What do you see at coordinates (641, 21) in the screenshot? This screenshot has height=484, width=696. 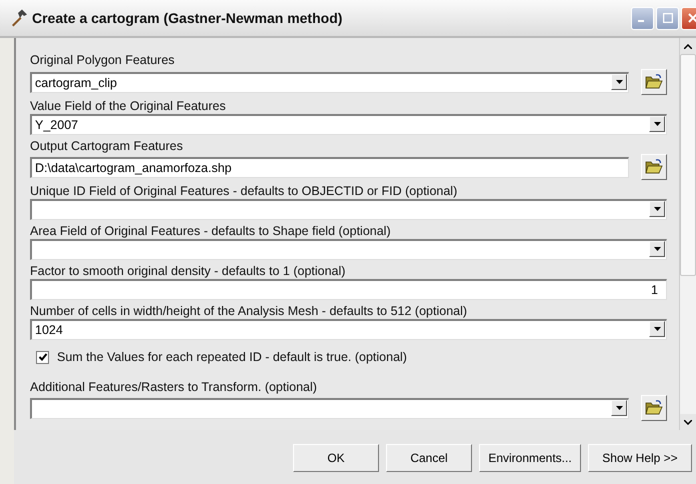 I see `minimize-icon` at bounding box center [641, 21].